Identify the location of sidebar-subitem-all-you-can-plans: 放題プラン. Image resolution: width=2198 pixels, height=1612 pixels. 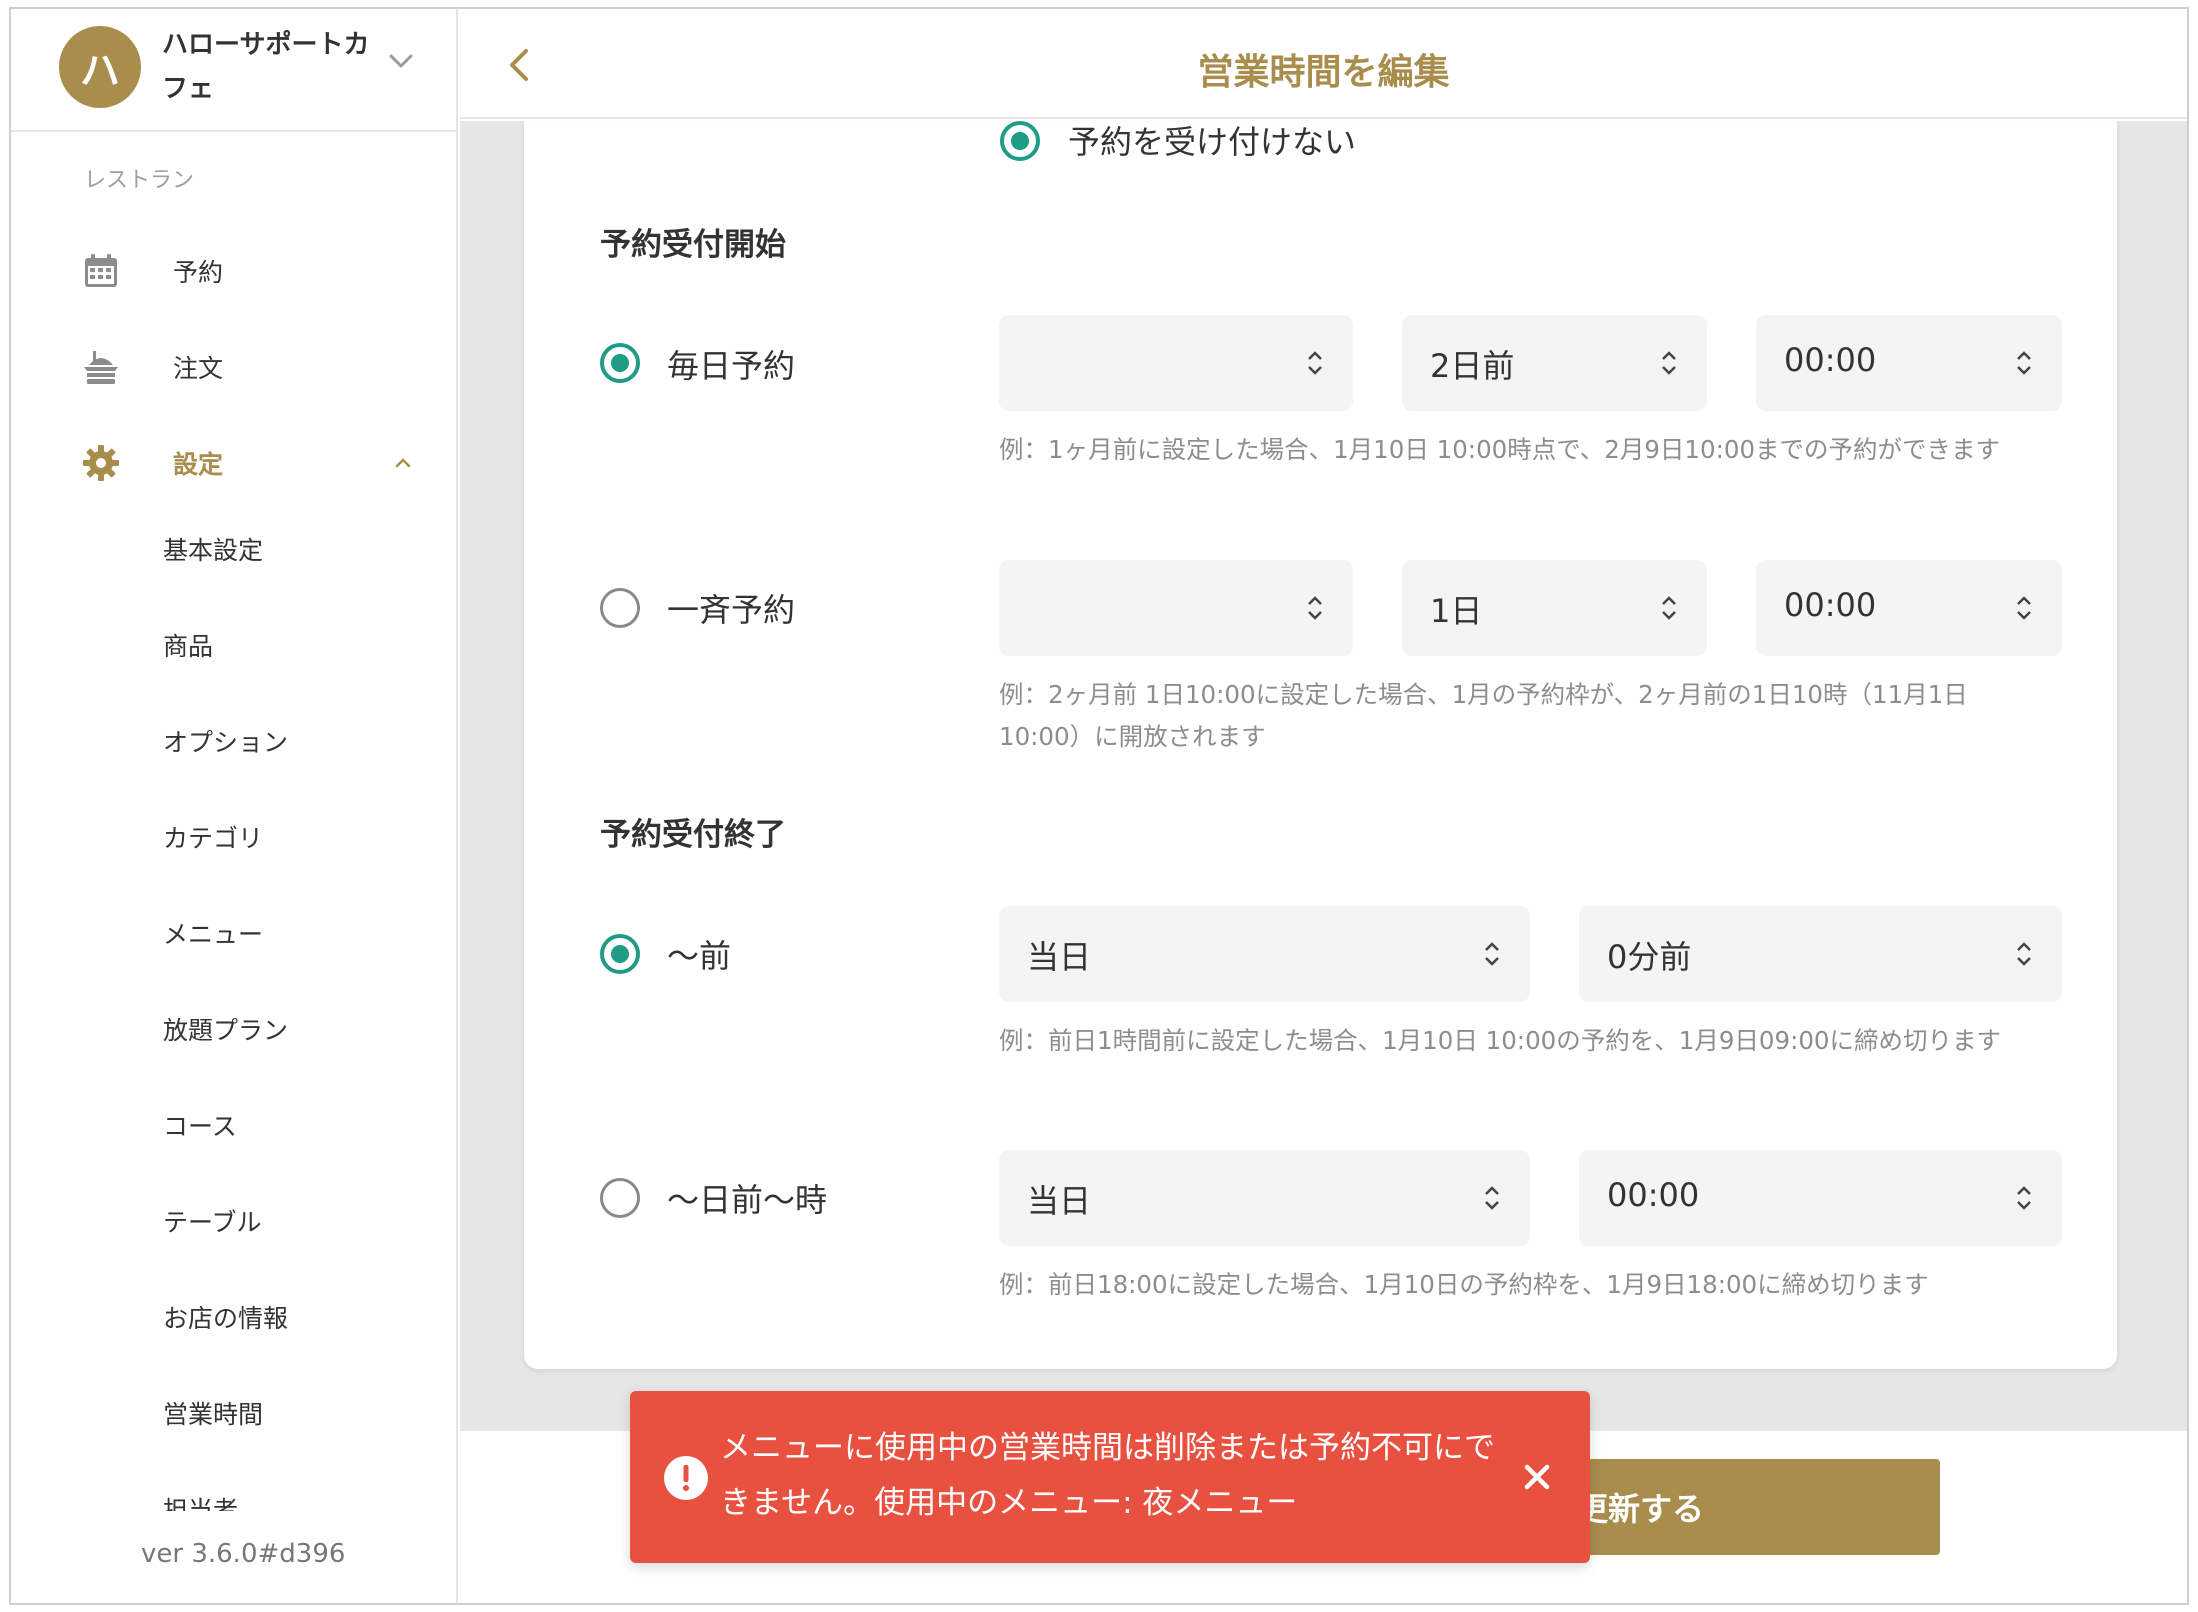
(225, 1031).